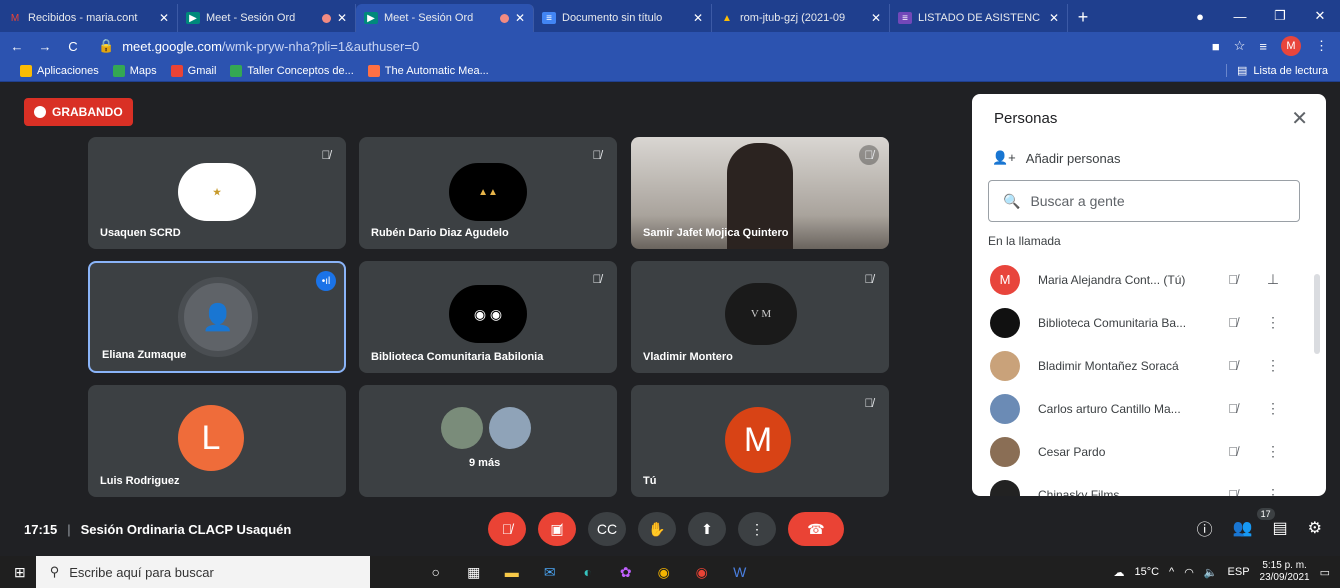  I want to click on task-view-icon: ○, so click(436, 572).